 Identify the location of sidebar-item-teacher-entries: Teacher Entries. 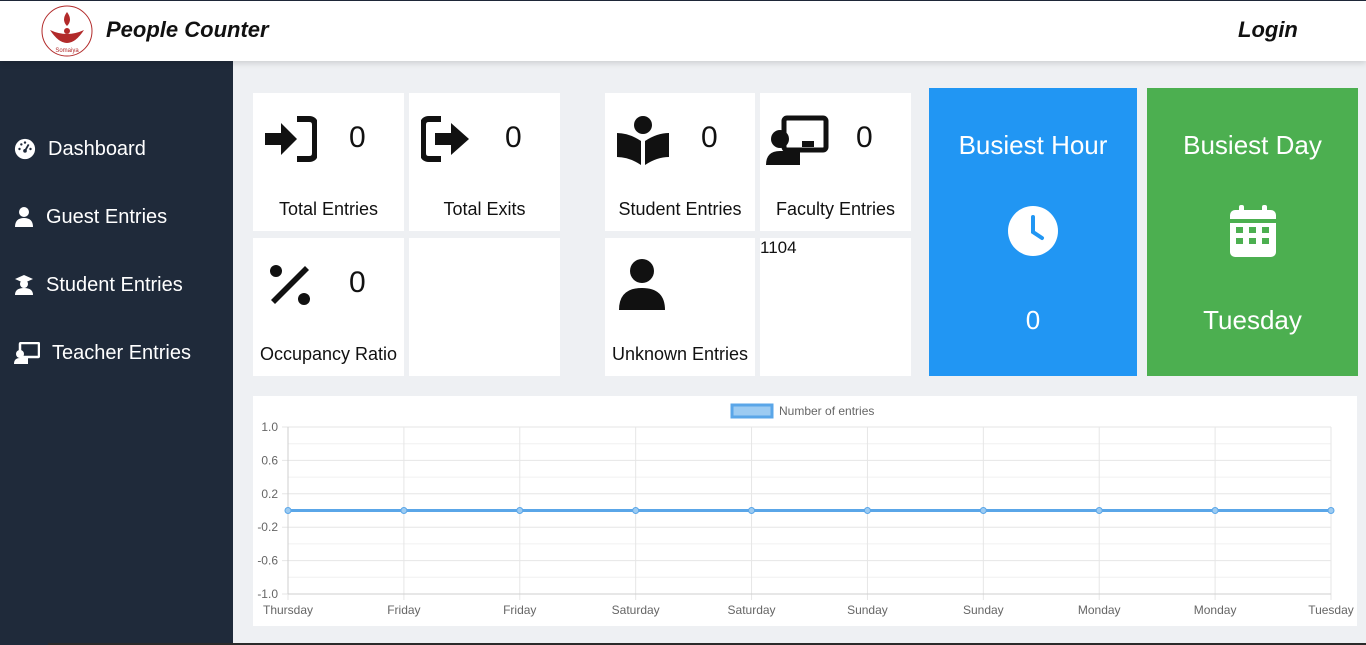
(102, 353).